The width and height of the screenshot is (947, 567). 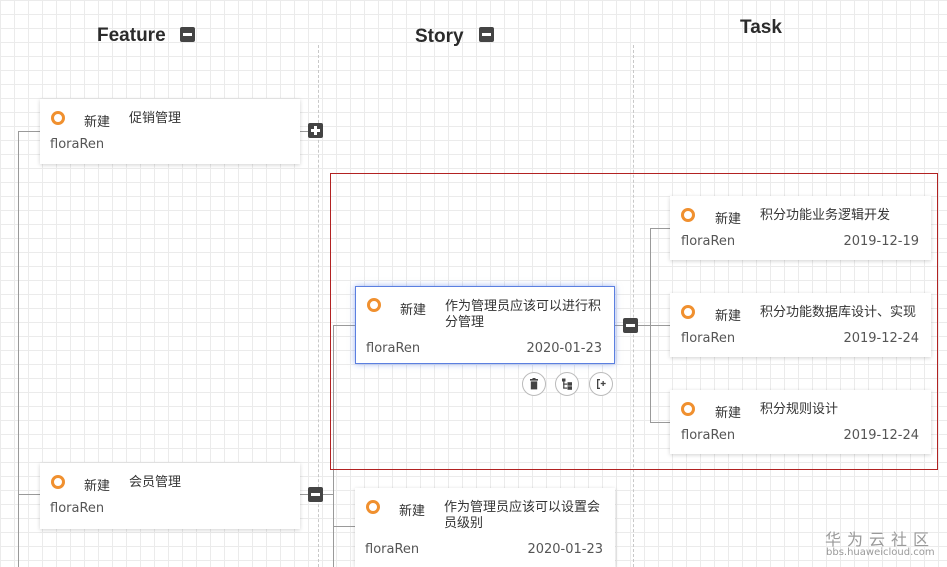 What do you see at coordinates (761, 27) in the screenshot?
I see `column-header-task: Task` at bounding box center [761, 27].